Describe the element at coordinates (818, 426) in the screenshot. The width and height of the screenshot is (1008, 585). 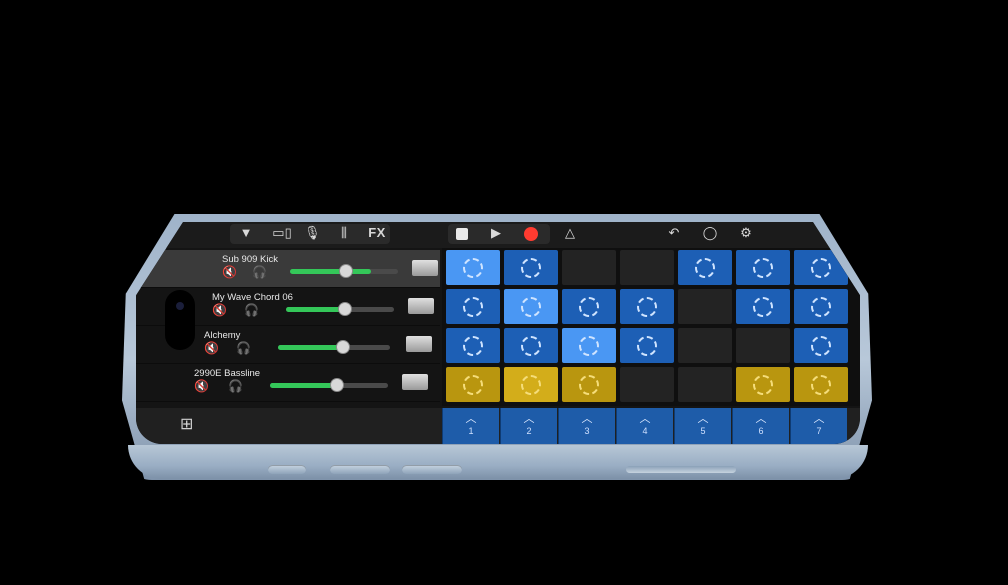
I see `column-trigger: ︿ 7` at that location.